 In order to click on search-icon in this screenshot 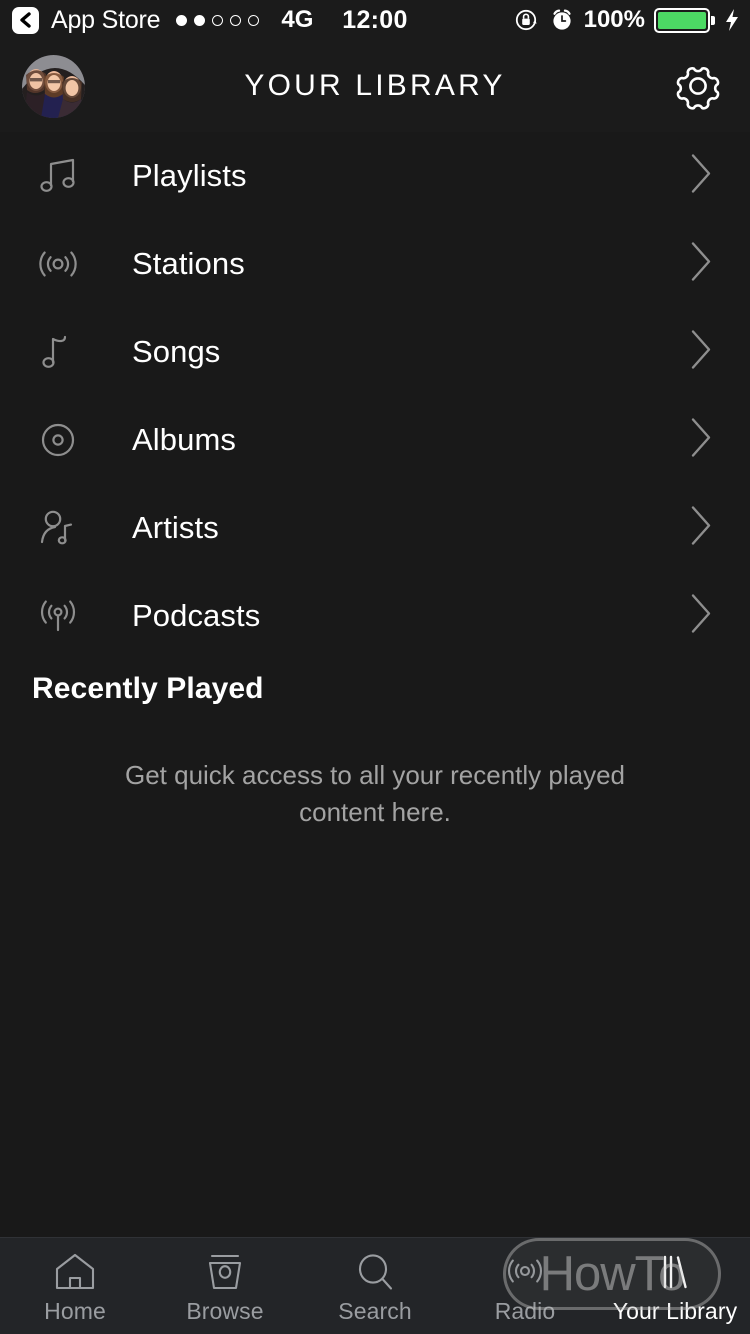, I will do `click(375, 1270)`.